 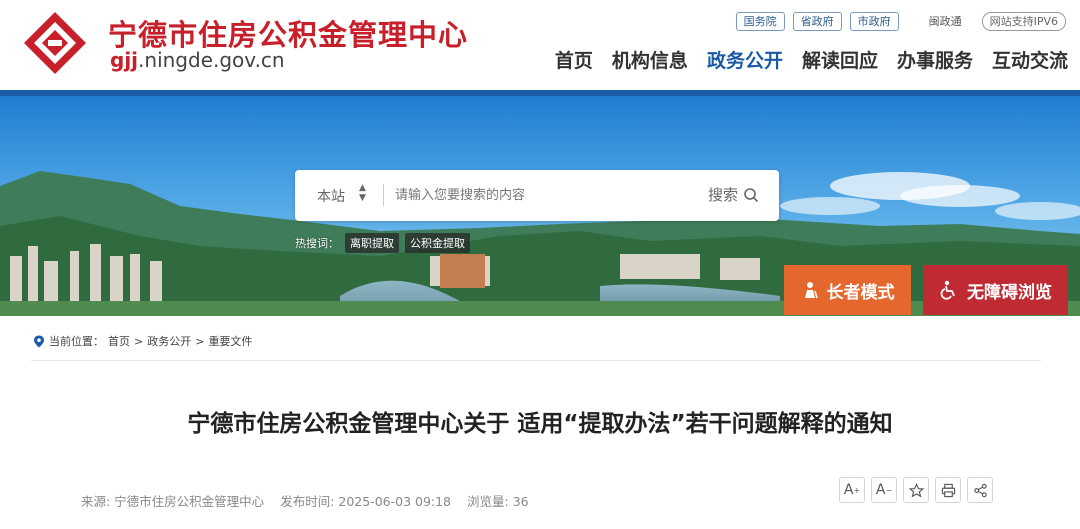 I want to click on breadcrumb-label: 当前位置：, so click(x=76, y=341).